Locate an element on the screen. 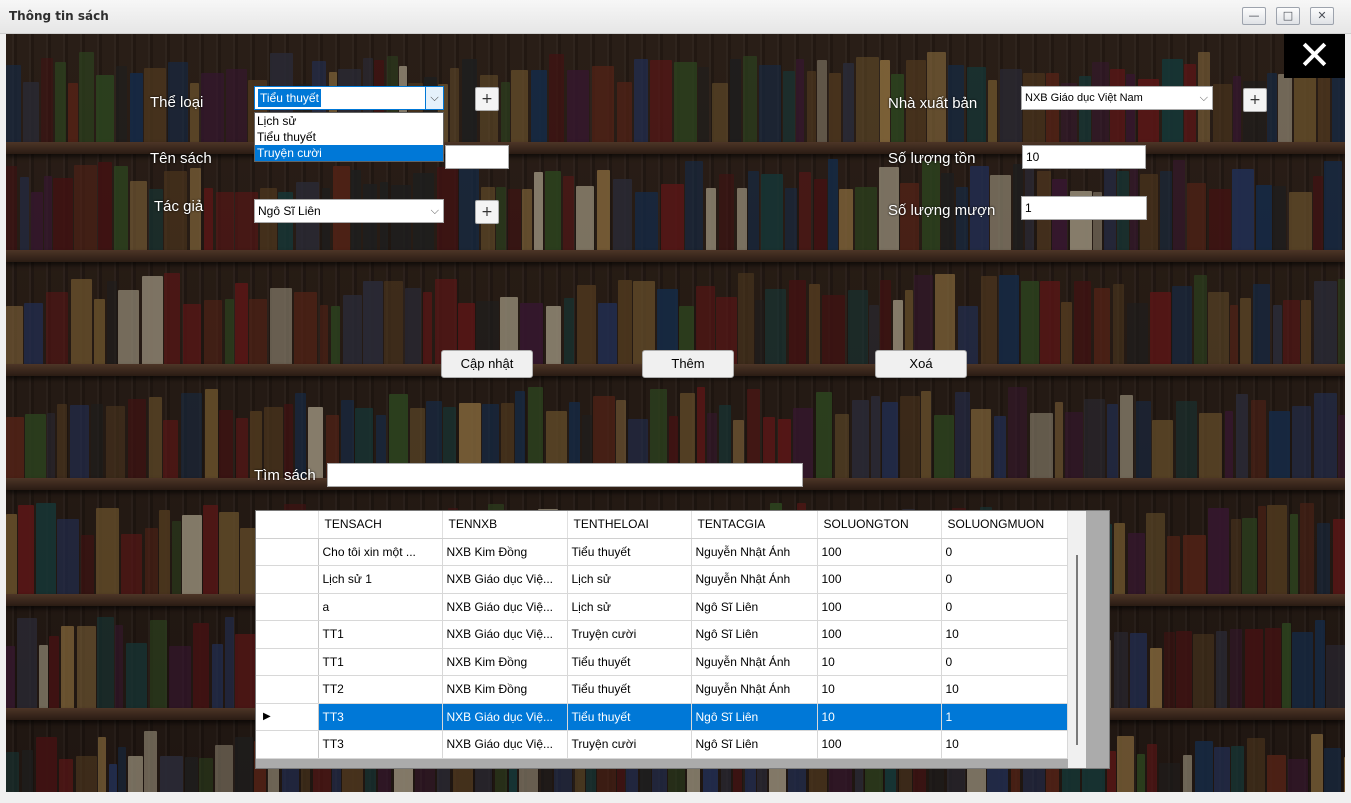  them-button: Thêm is located at coordinates (688, 364).